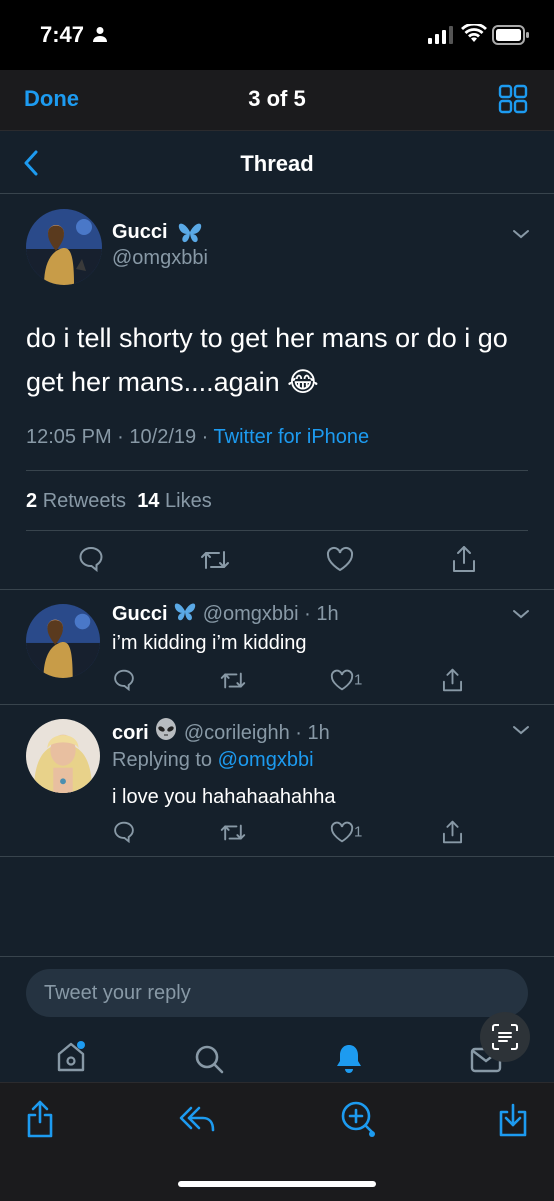 The width and height of the screenshot is (554, 1201). What do you see at coordinates (441, 35) in the screenshot?
I see `signal-icon` at bounding box center [441, 35].